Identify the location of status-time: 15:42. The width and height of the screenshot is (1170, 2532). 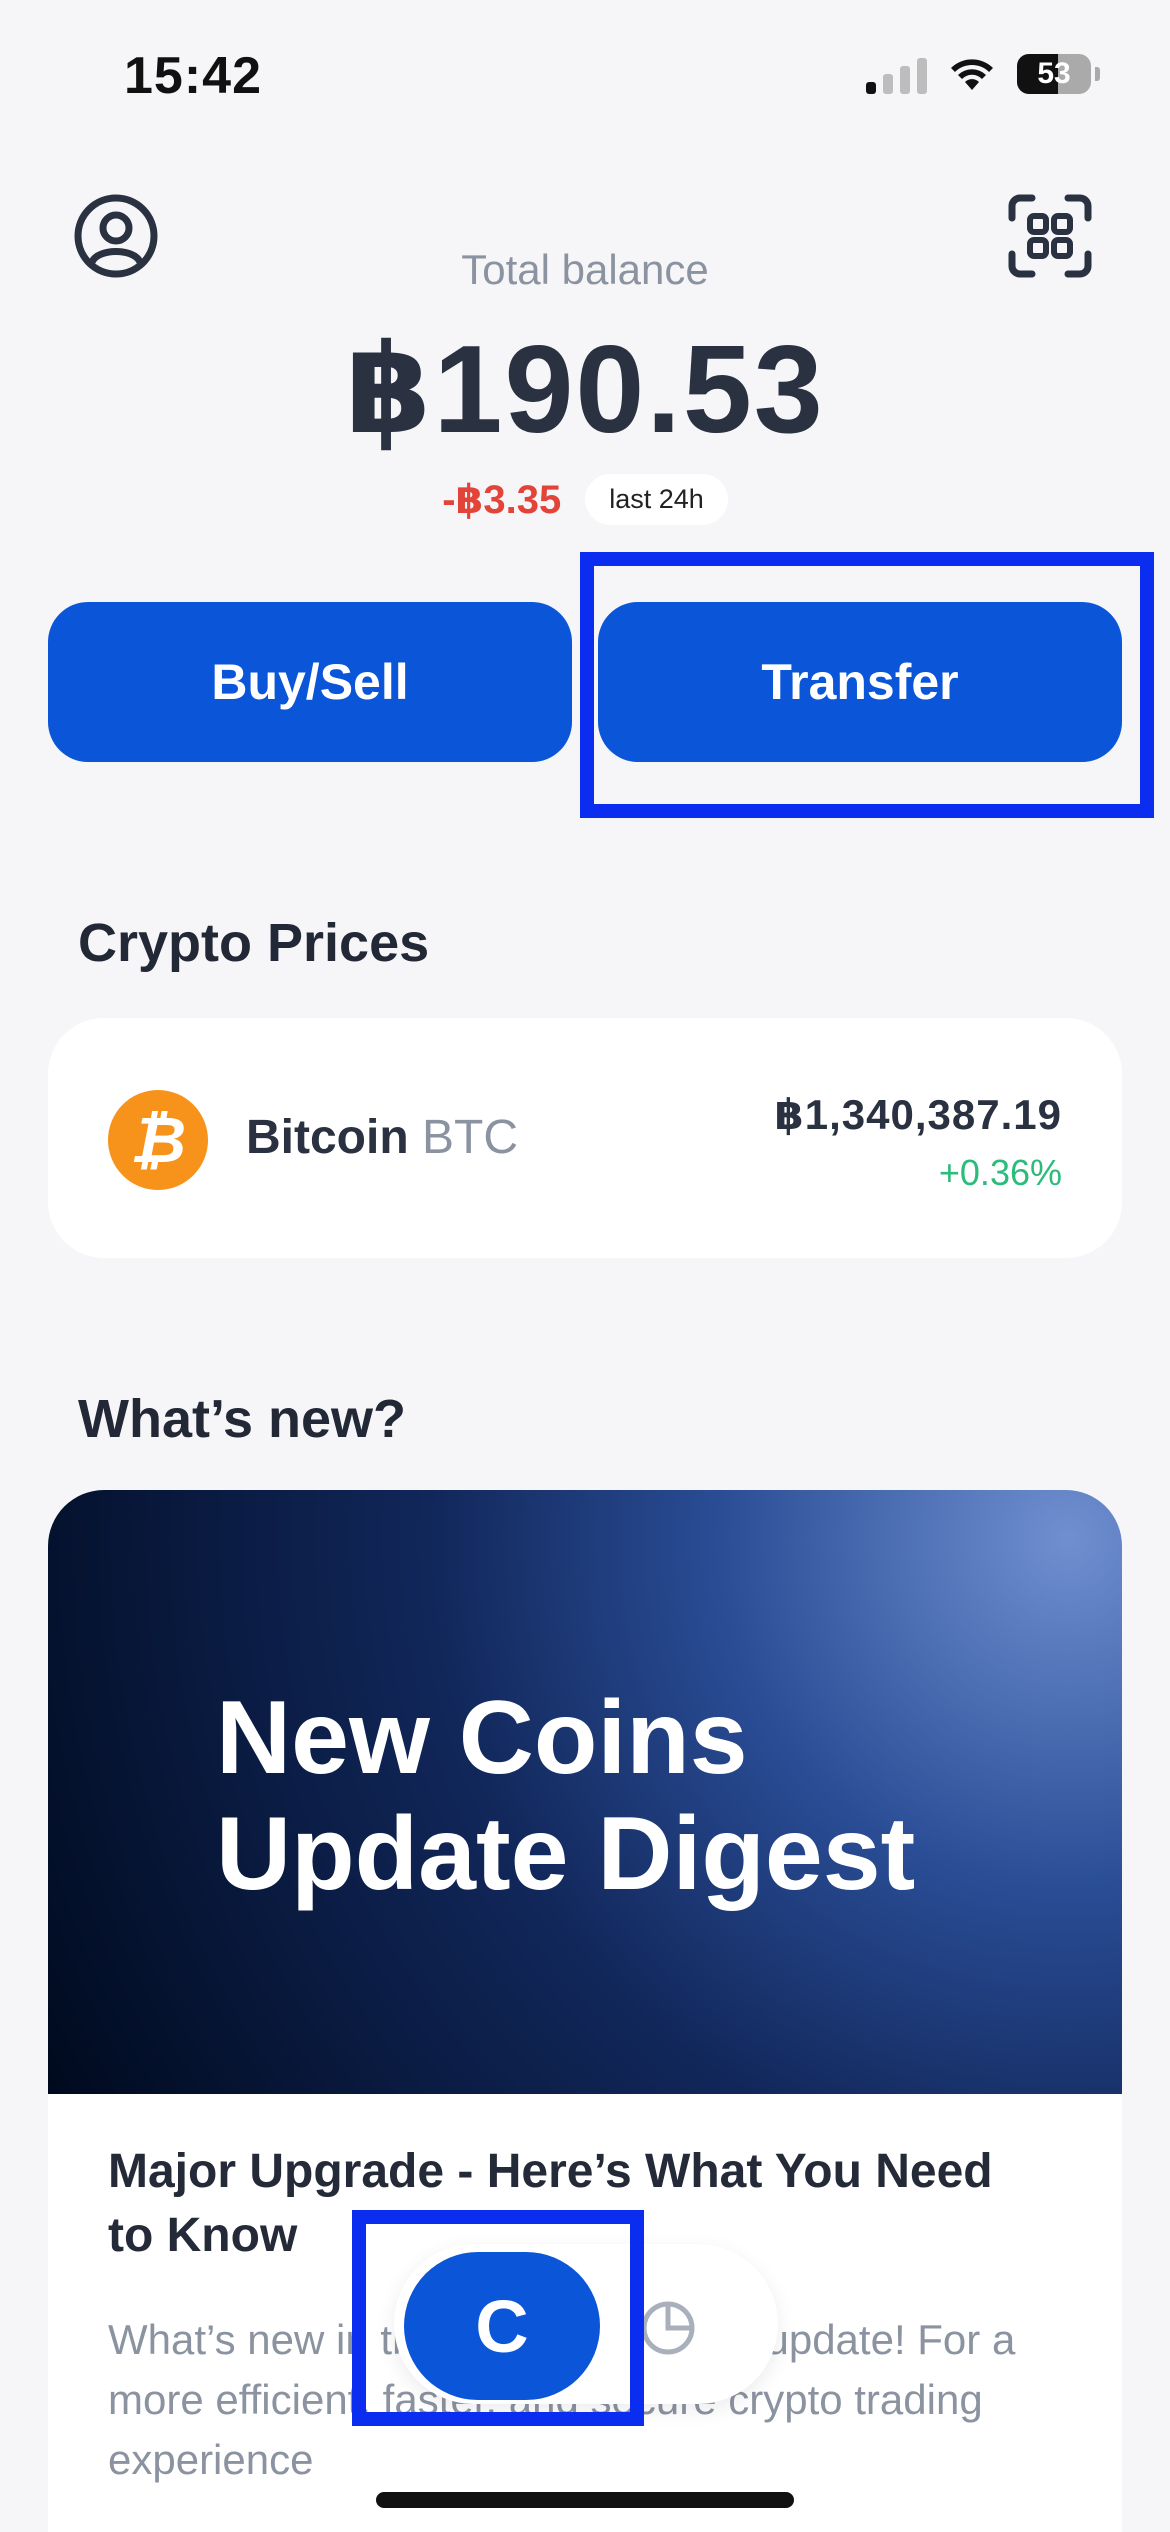
(193, 76).